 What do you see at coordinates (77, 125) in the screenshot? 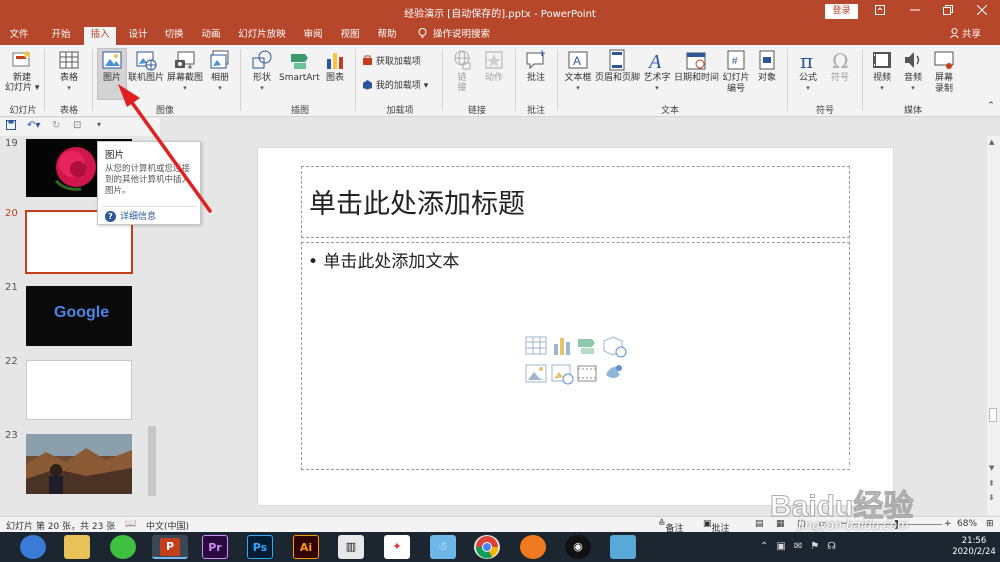
I see `start-slideshow-icon: ⊡` at bounding box center [77, 125].